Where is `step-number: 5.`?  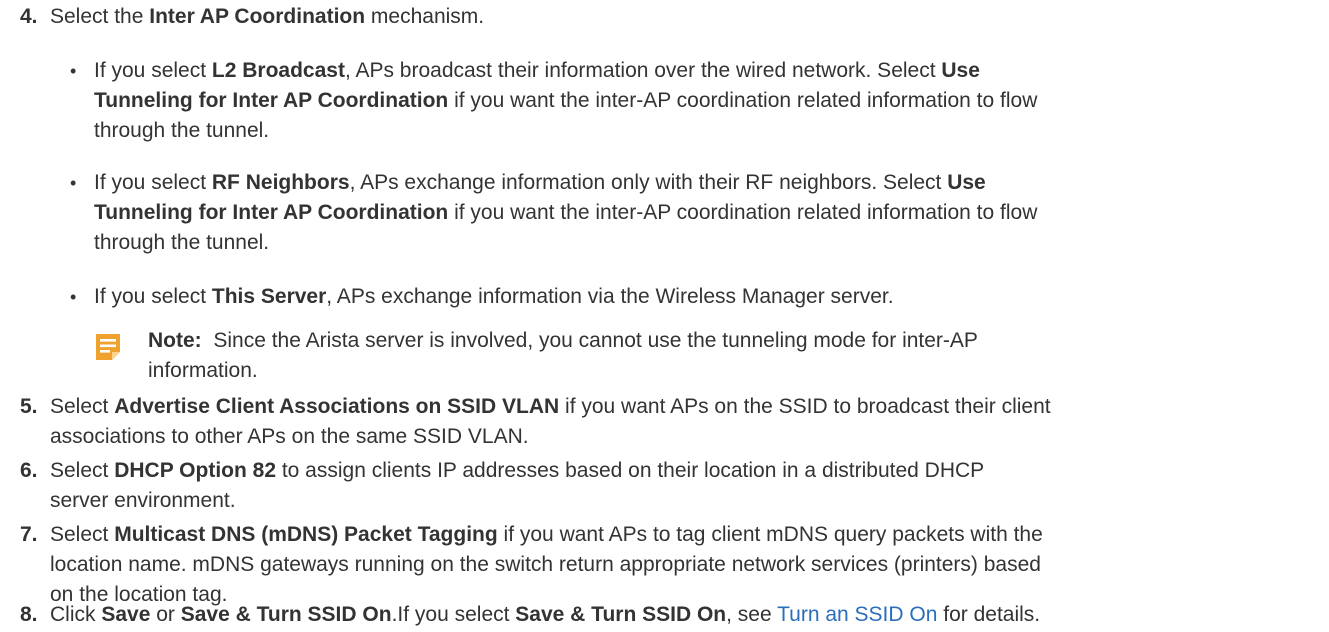 step-number: 5. is located at coordinates (29, 406).